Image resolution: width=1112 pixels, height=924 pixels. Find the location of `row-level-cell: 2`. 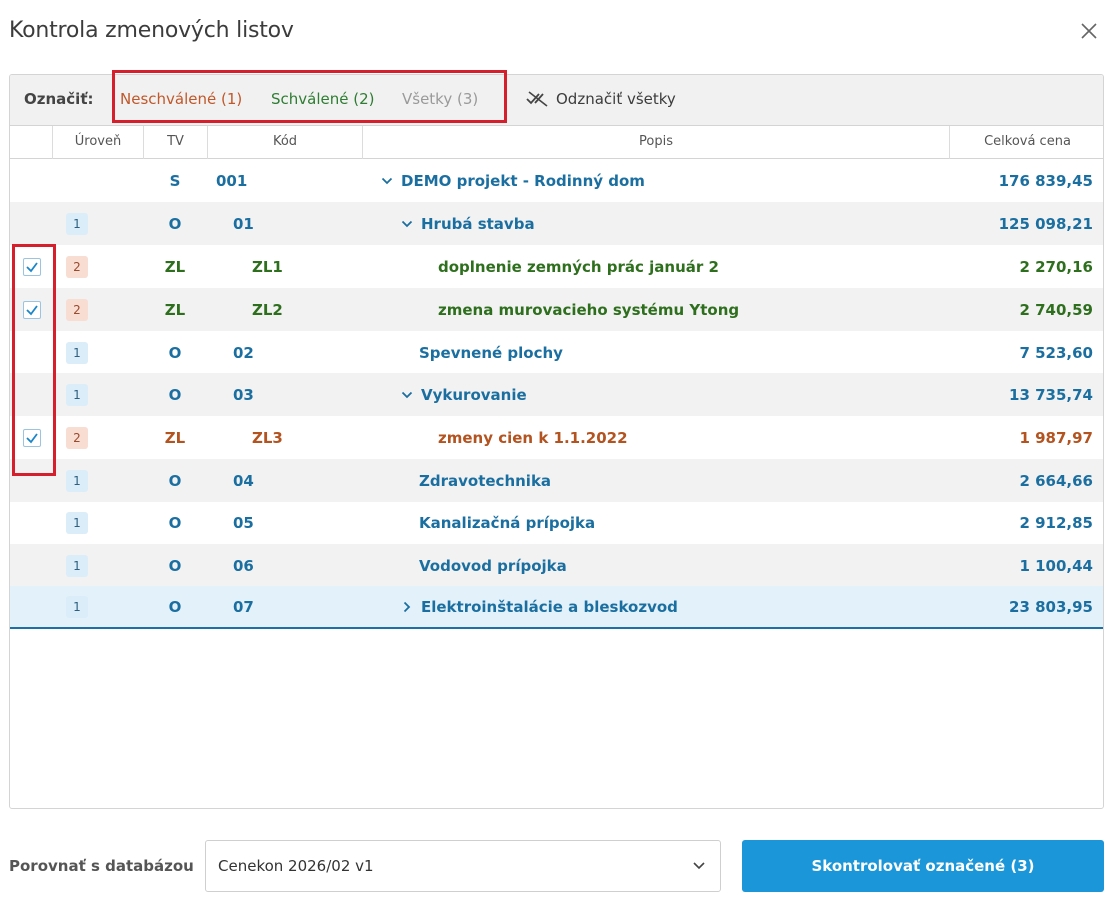

row-level-cell: 2 is located at coordinates (77, 309).